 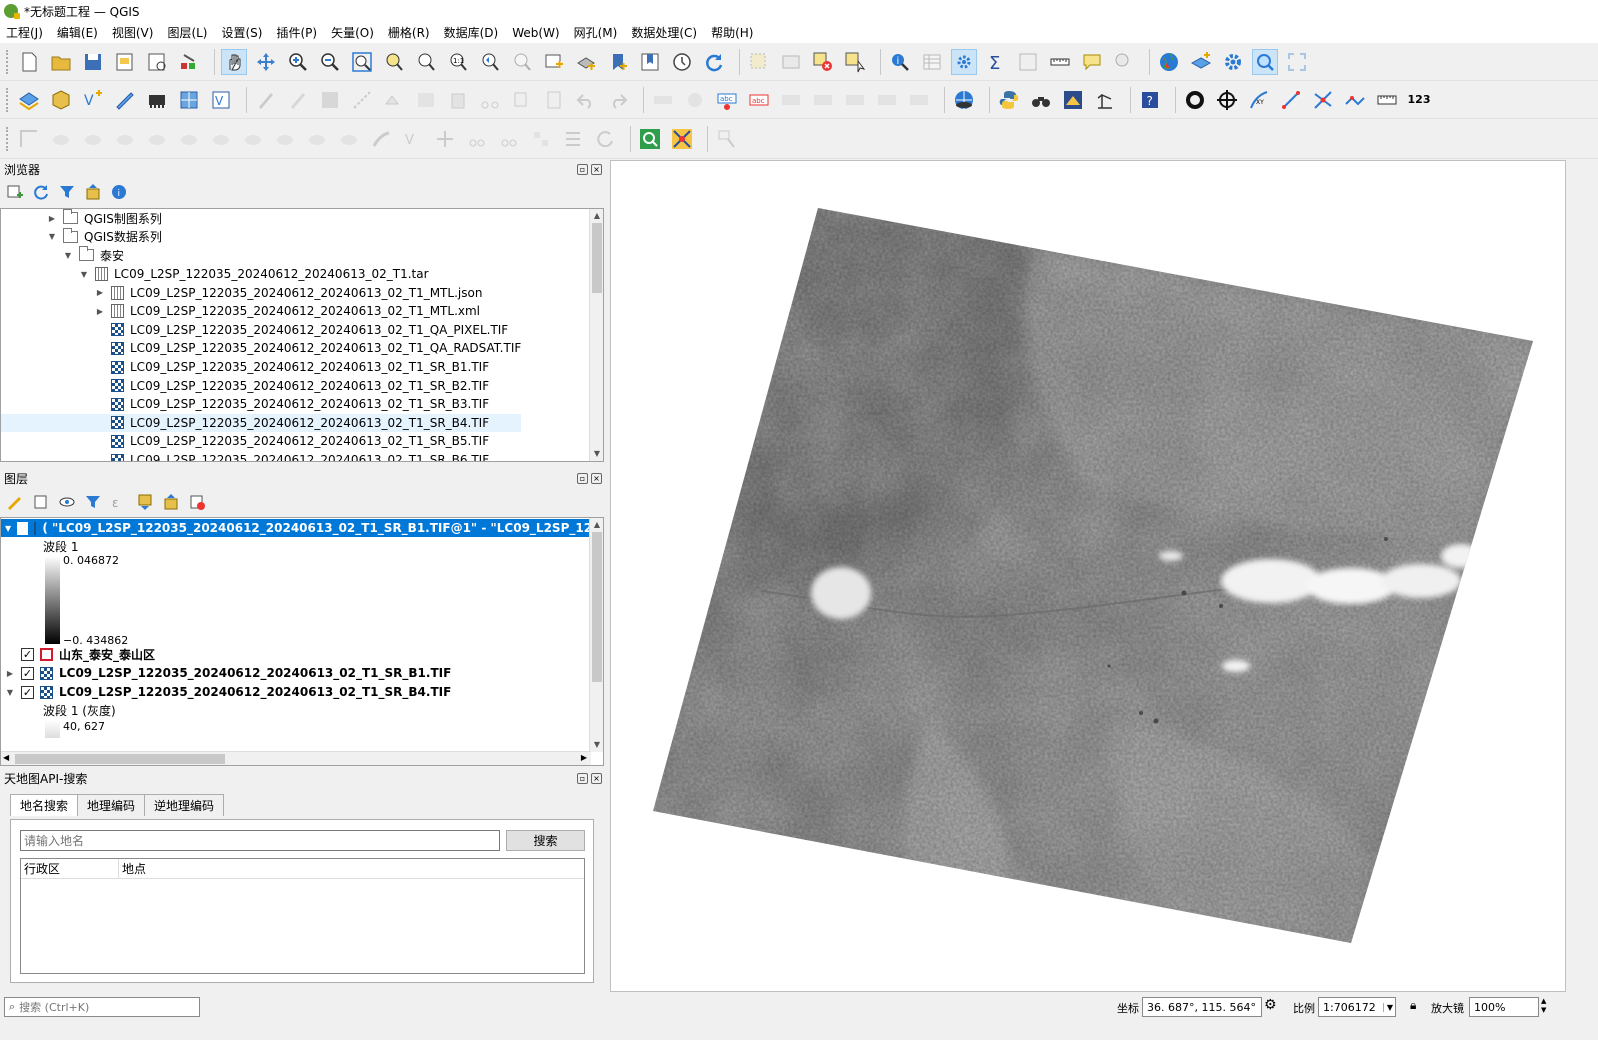 What do you see at coordinates (1357, 1007) in the screenshot?
I see `scale-combobox: 1:706172 ▼` at bounding box center [1357, 1007].